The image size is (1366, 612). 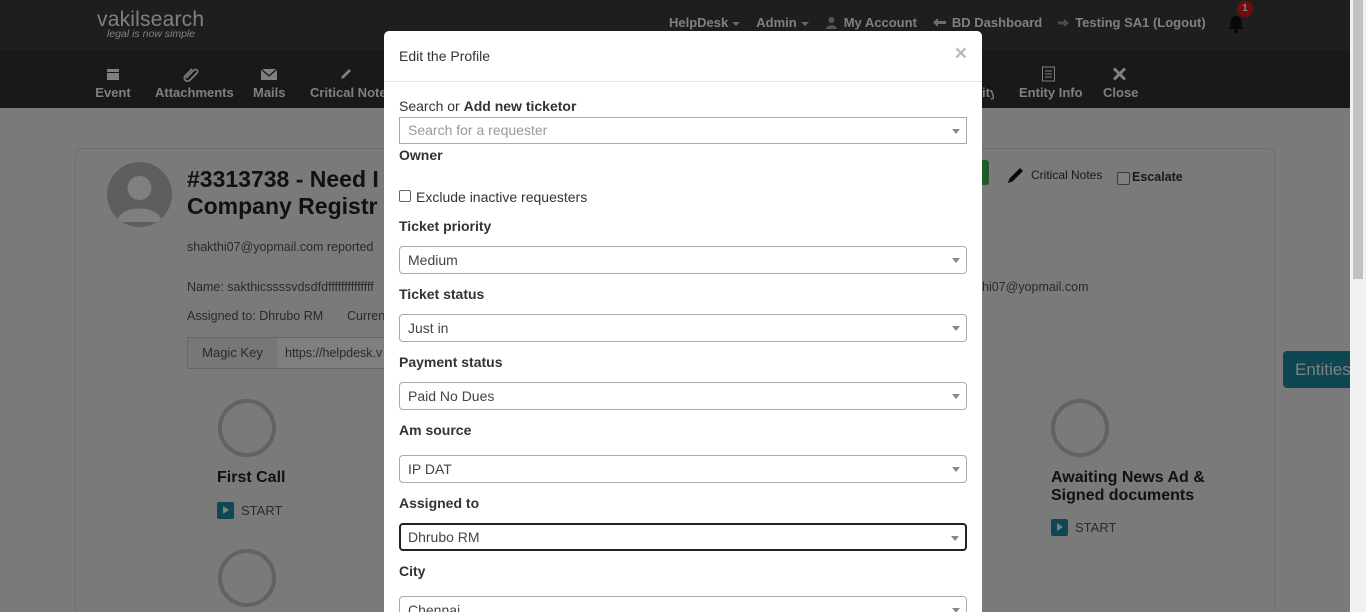 I want to click on assigned-to-value: Dhrubo RM, so click(x=444, y=537).